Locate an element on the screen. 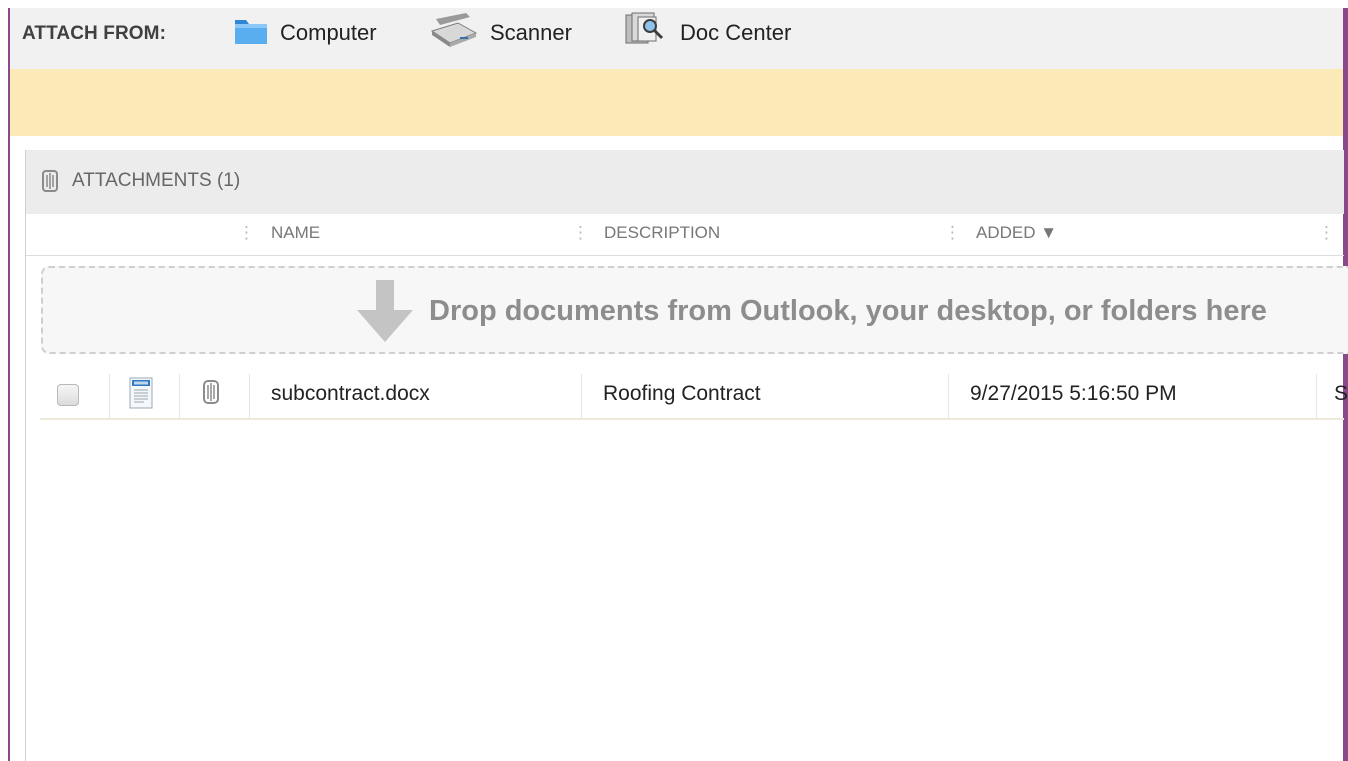 The image size is (1348, 761). attach-from-computer-button: Computer is located at coordinates (304, 33).